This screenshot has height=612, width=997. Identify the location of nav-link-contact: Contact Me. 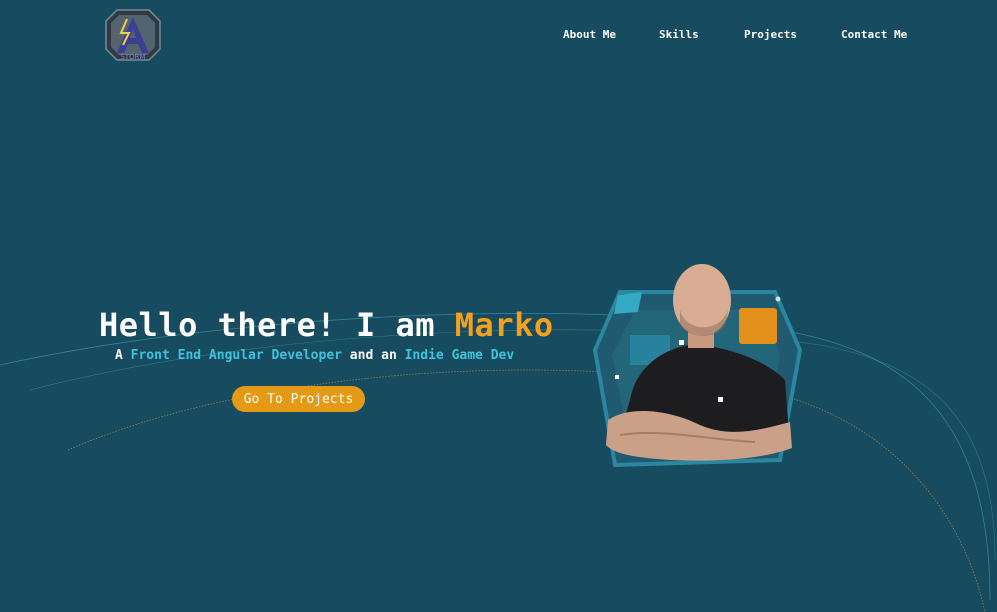
(874, 34).